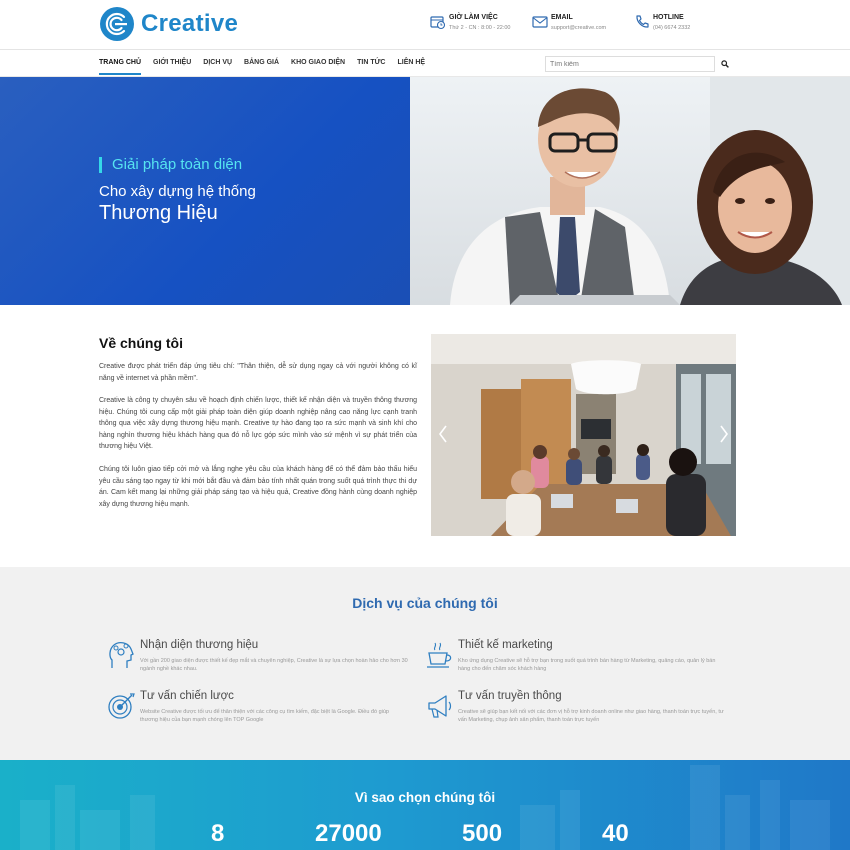 This screenshot has height=850, width=850. I want to click on stat-value: 27000, so click(348, 833).